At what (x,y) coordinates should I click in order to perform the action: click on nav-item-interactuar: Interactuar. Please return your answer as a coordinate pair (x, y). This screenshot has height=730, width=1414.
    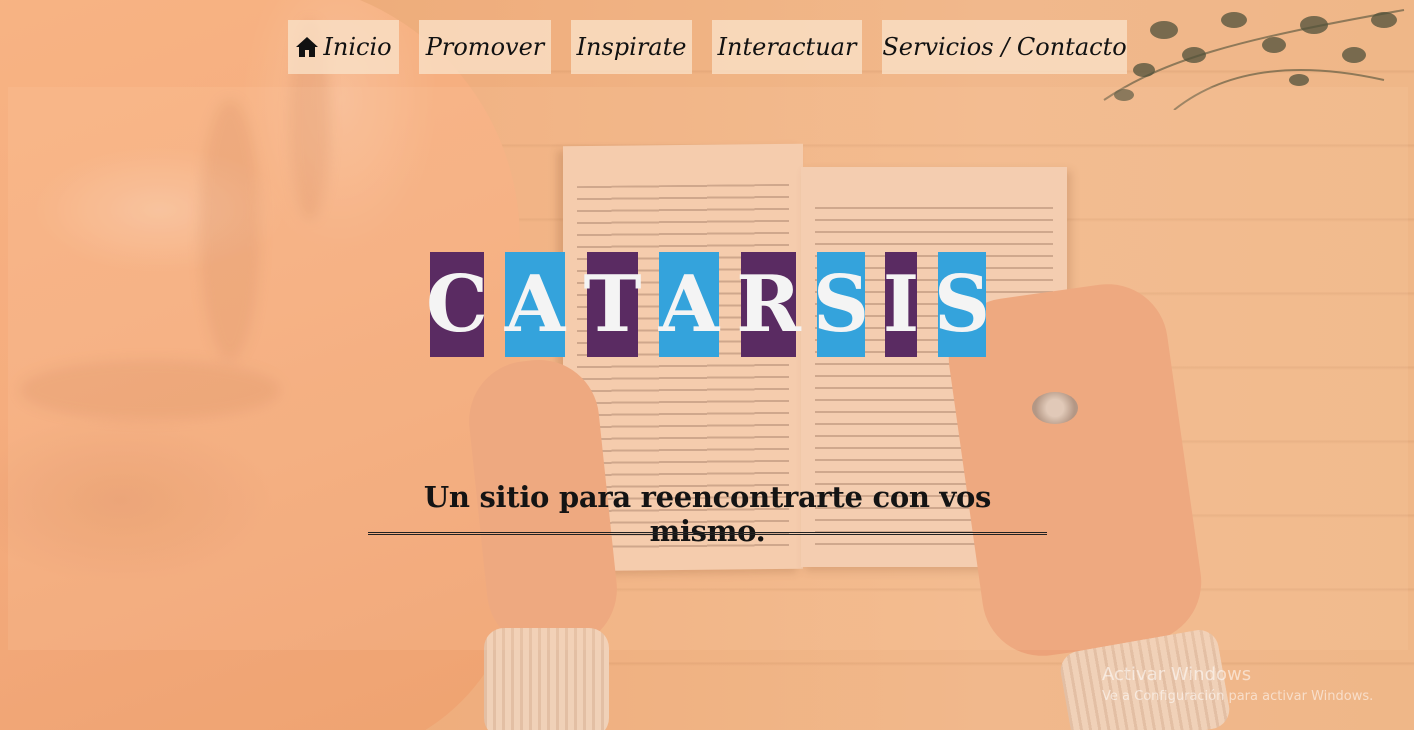
    Looking at the image, I should click on (787, 47).